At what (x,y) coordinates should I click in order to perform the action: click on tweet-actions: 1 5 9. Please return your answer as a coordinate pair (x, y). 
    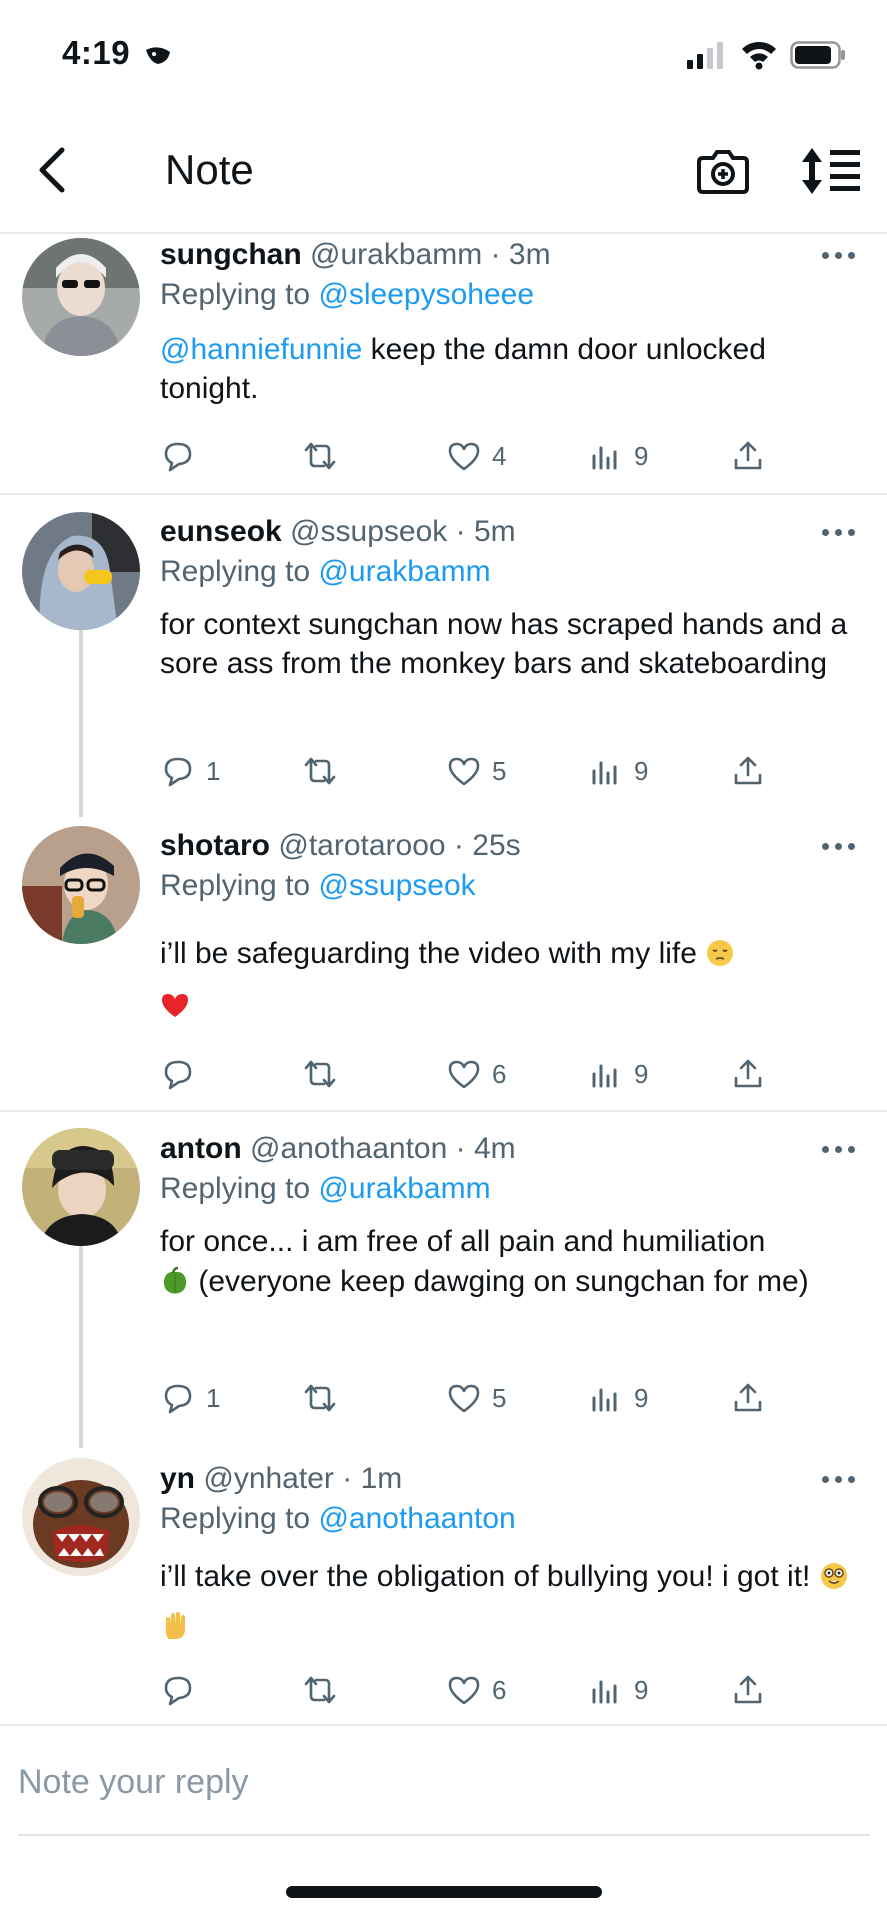
    Looking at the image, I should click on (470, 1398).